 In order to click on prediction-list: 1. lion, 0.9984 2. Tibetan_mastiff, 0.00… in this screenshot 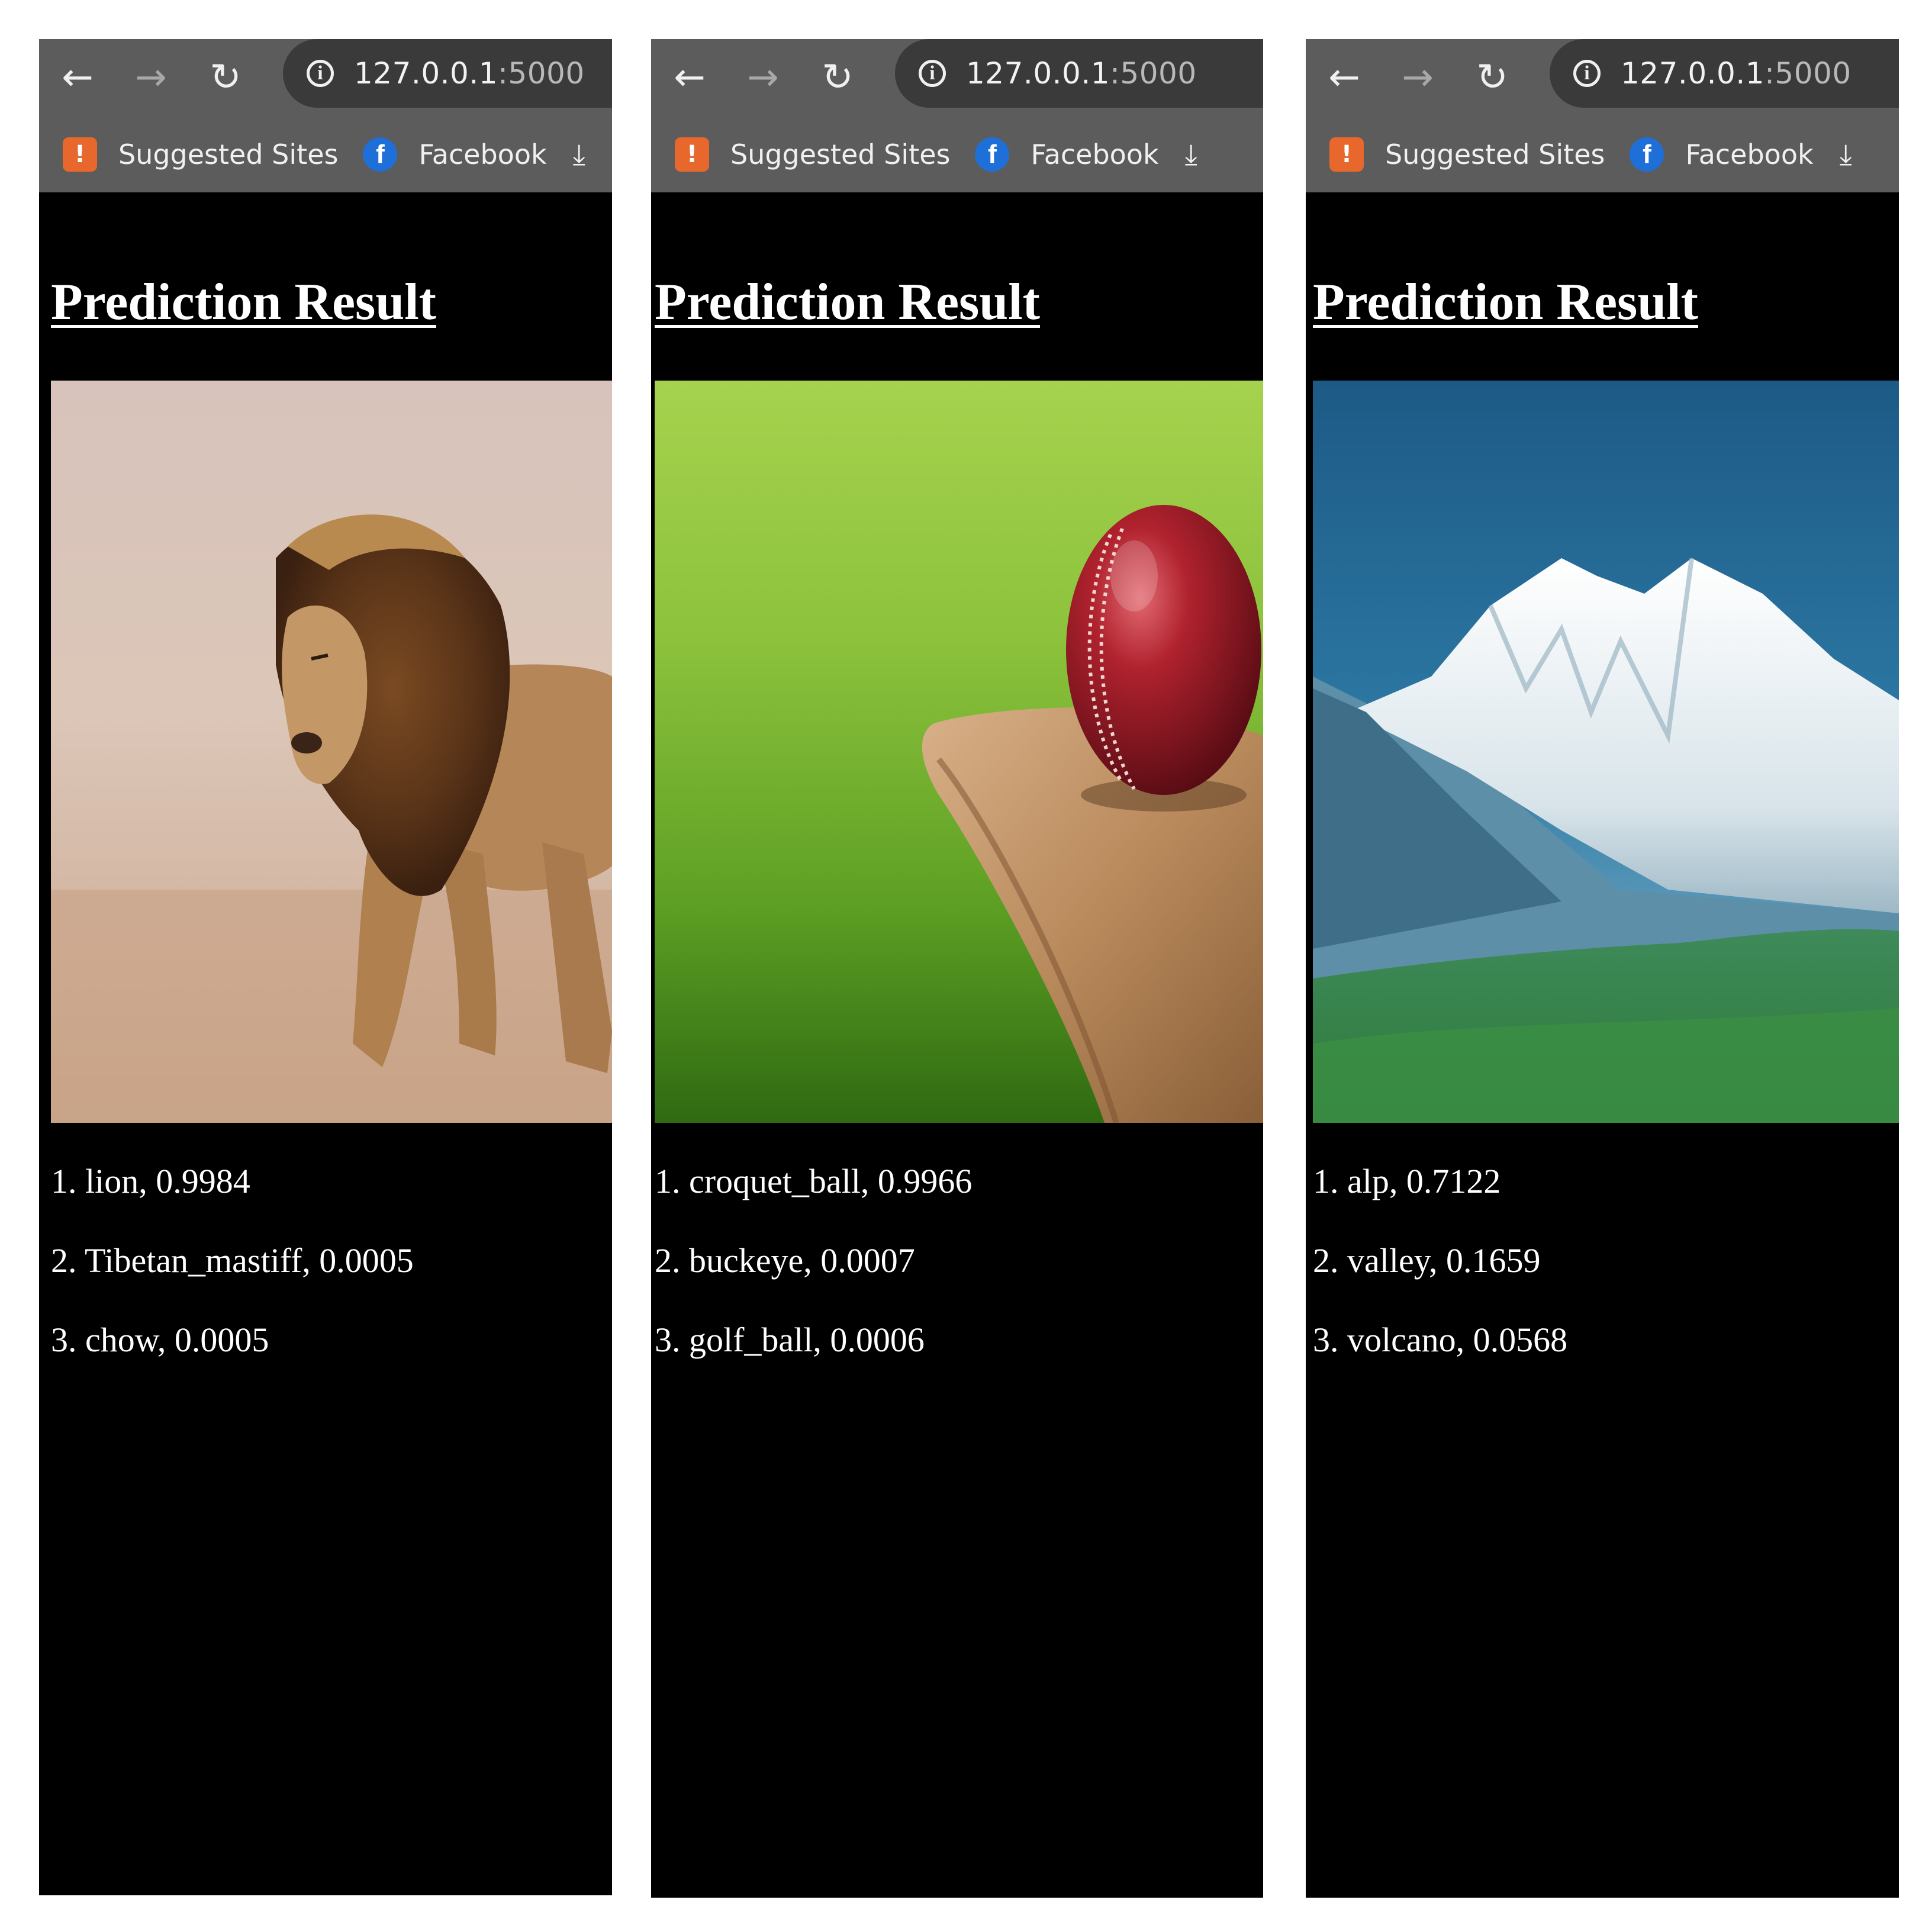, I will do `click(331, 1261)`.